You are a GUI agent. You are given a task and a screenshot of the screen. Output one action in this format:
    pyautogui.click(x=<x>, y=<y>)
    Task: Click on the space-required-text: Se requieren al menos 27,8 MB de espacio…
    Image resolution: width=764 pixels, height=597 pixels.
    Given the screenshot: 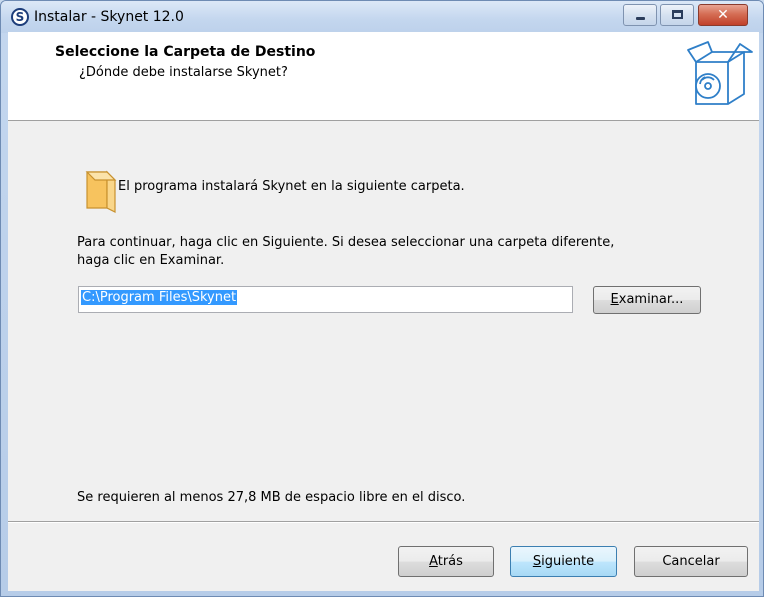 What is the action you would take?
    pyautogui.click(x=271, y=497)
    